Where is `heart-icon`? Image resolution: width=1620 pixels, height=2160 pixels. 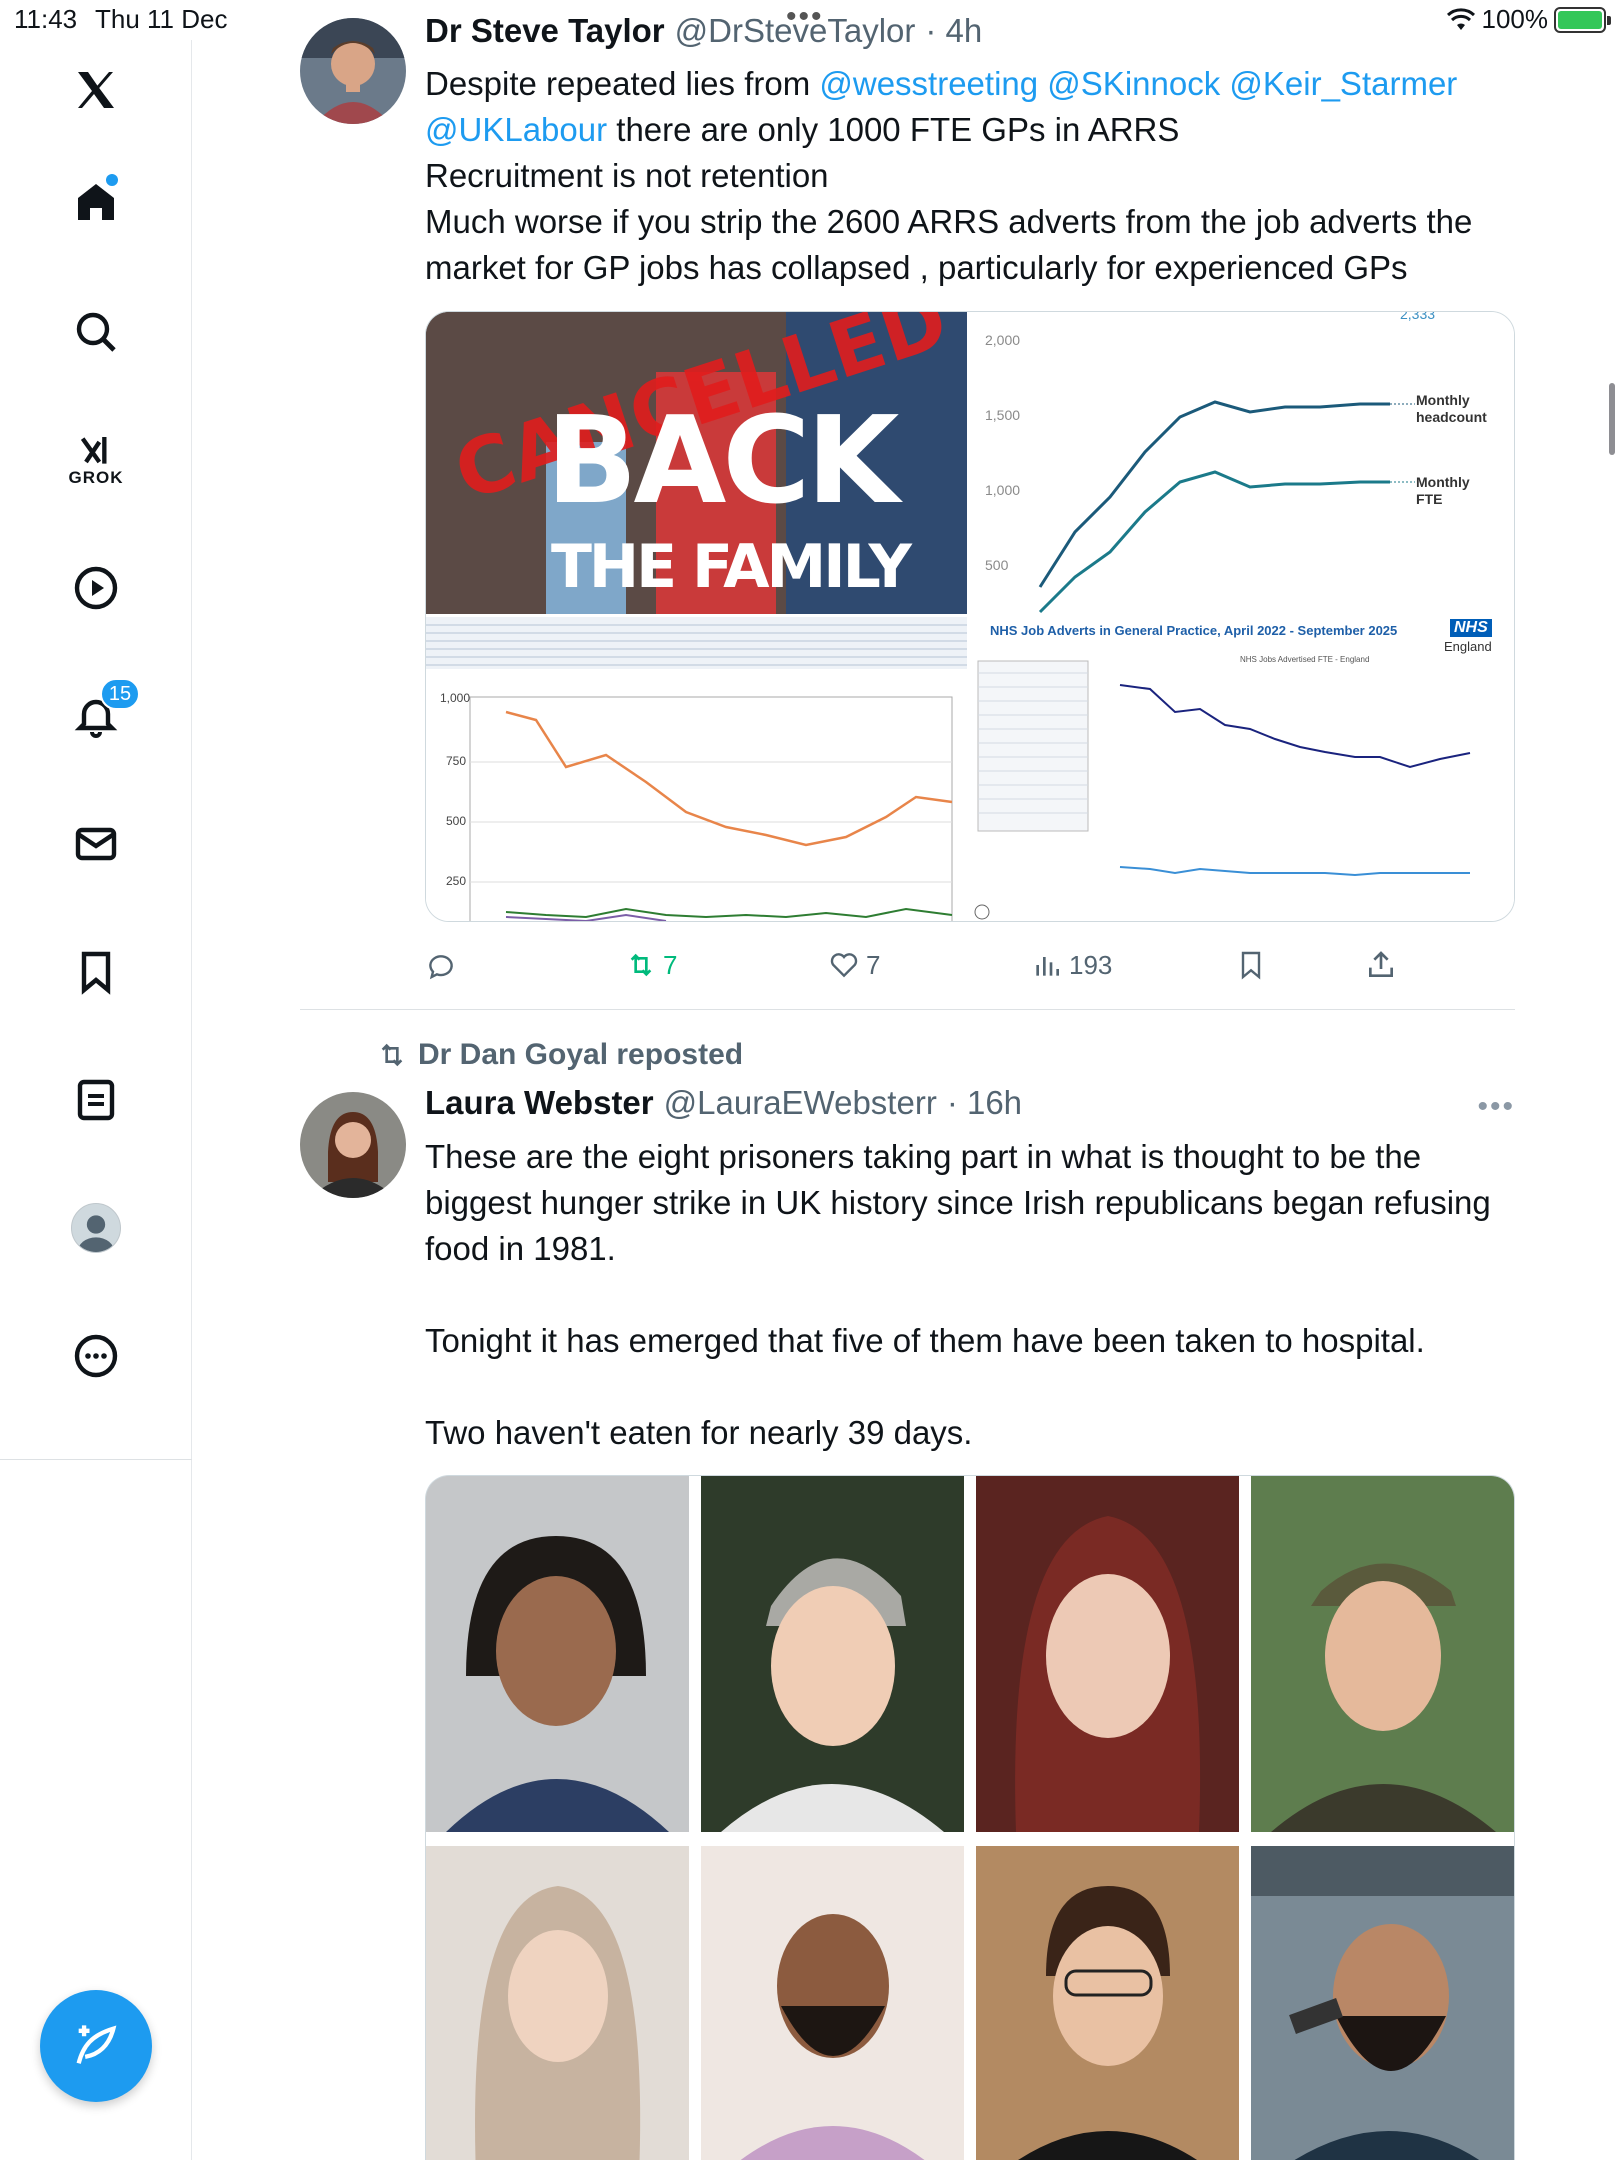 heart-icon is located at coordinates (844, 965).